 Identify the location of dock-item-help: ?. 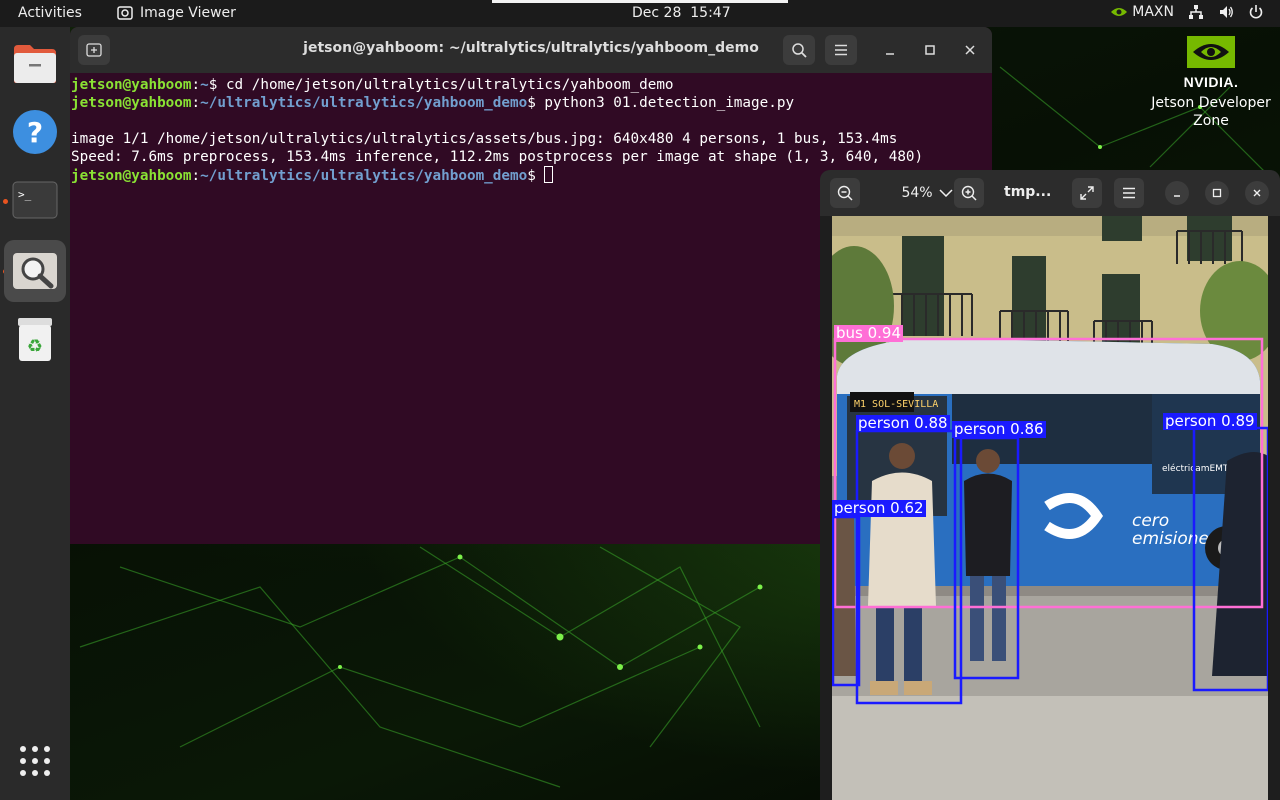
(35, 132).